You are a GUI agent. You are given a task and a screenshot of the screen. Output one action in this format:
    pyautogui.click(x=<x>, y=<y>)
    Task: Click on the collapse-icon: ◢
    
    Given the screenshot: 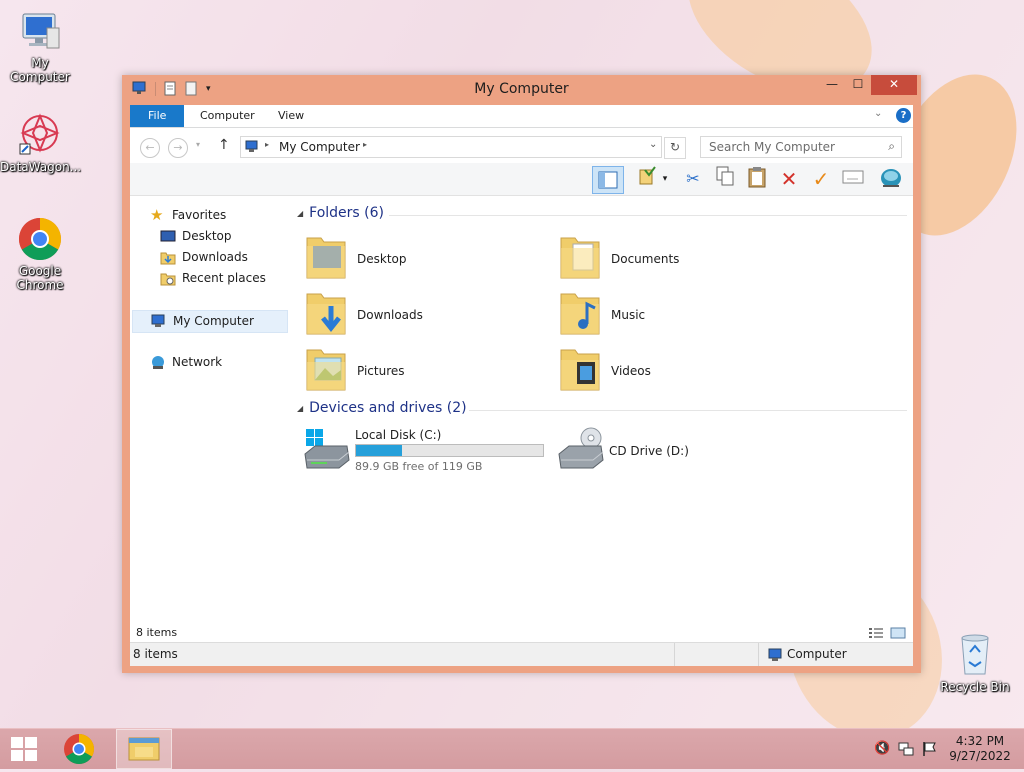 What is the action you would take?
    pyautogui.click(x=300, y=408)
    